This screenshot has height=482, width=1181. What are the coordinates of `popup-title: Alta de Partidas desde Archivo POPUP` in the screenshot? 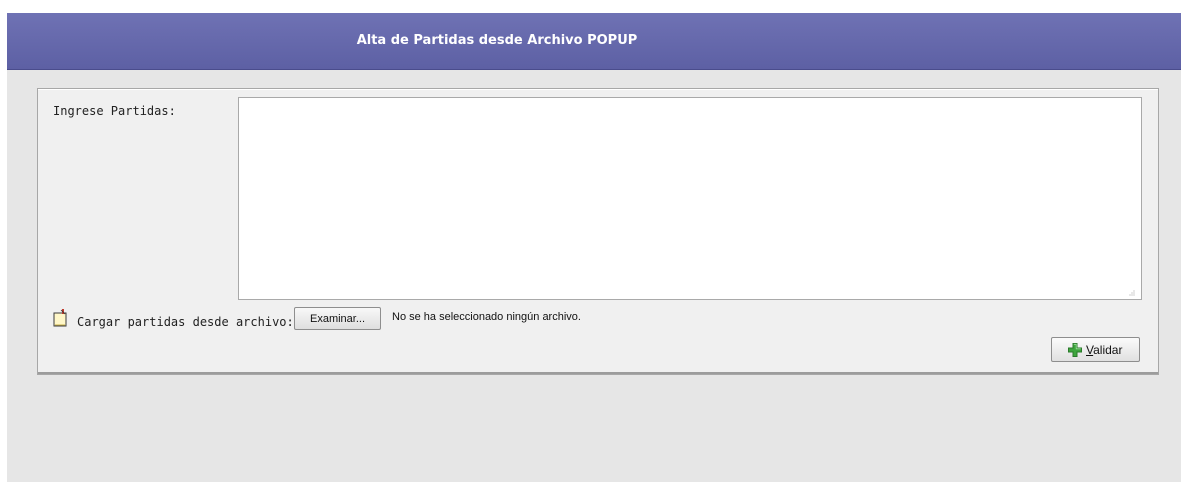 It's located at (497, 40).